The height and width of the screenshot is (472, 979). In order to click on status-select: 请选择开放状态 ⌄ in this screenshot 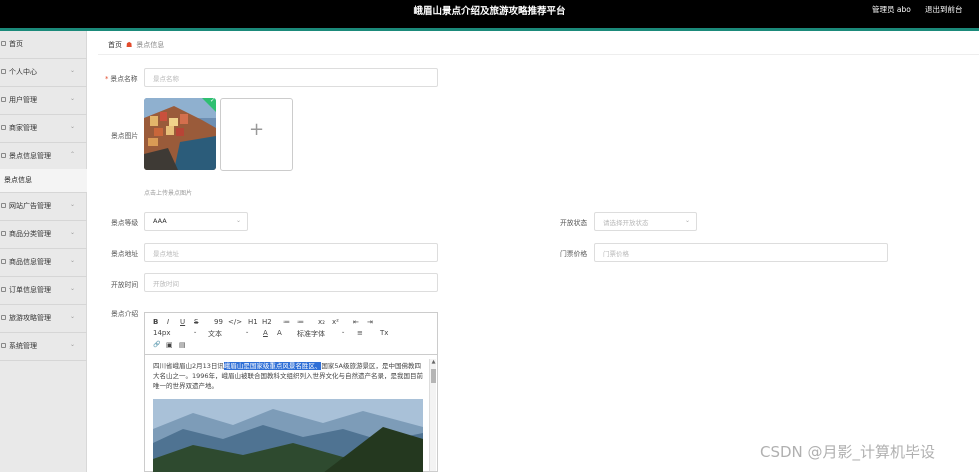, I will do `click(645, 221)`.